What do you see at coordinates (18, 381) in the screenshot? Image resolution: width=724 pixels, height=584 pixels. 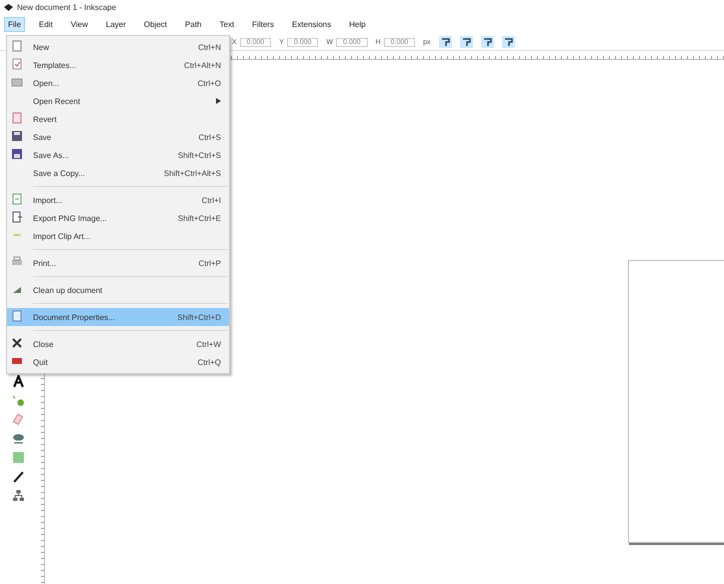 I see `text-tool-icon` at bounding box center [18, 381].